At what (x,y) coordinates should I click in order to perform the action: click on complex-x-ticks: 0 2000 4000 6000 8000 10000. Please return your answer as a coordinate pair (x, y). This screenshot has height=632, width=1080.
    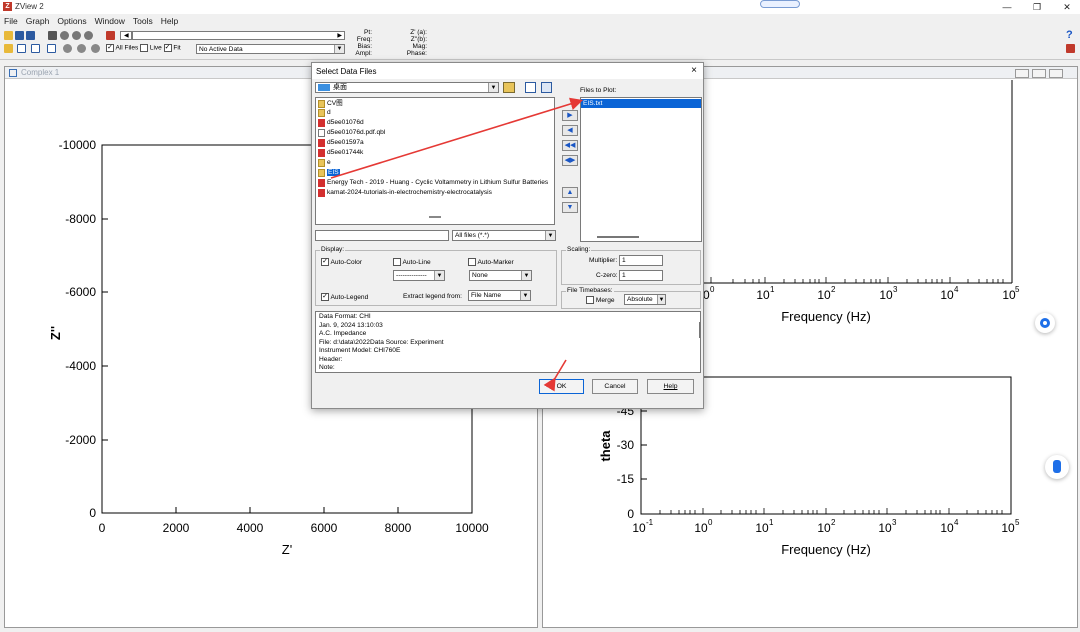
    Looking at the image, I should click on (294, 521).